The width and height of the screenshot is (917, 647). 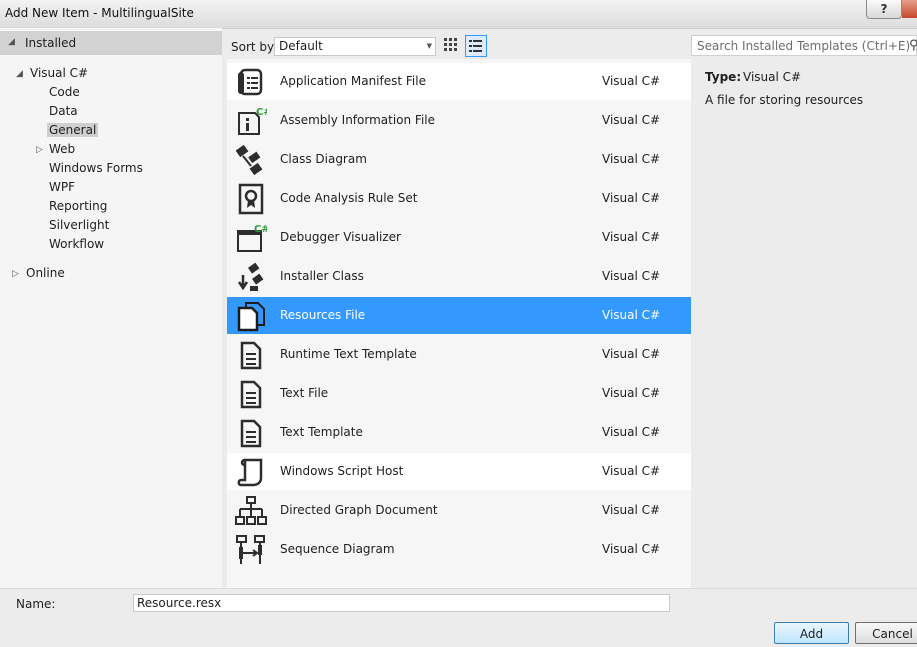 What do you see at coordinates (76, 244) in the screenshot?
I see `tree-item-workflow: Workflow` at bounding box center [76, 244].